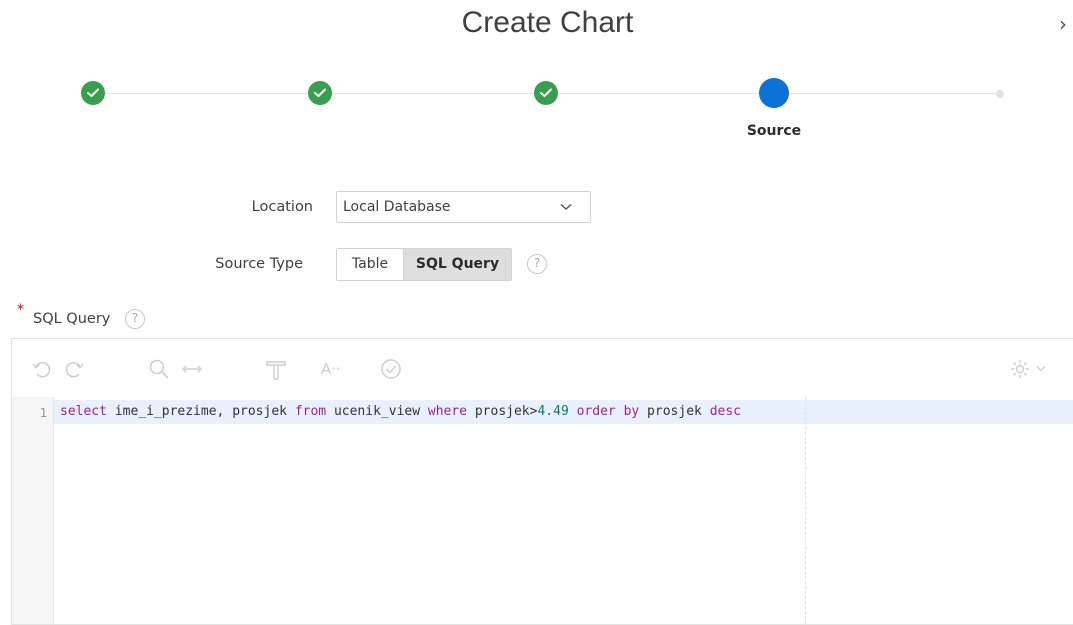 Image resolution: width=1073 pixels, height=625 pixels. I want to click on location-value: Local Database, so click(397, 207).